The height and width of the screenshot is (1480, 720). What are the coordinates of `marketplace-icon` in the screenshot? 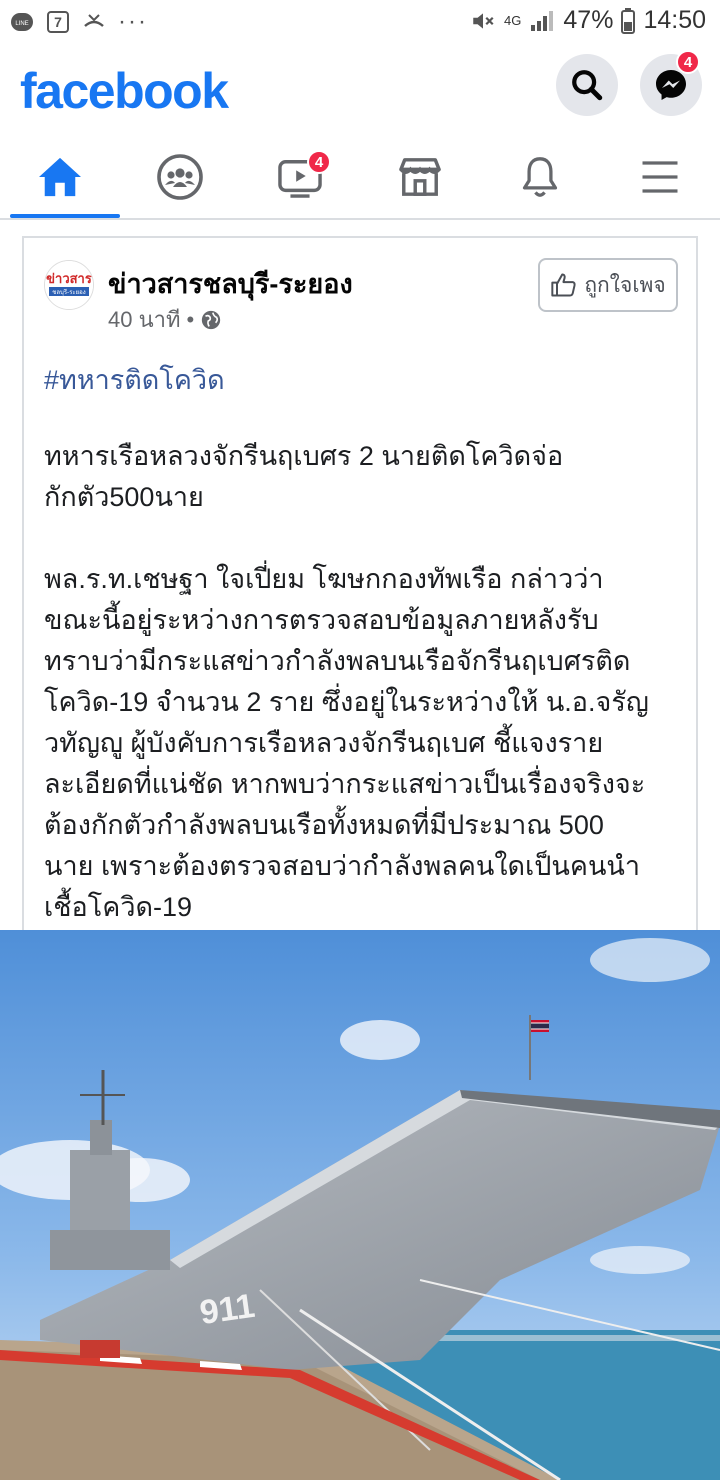 It's located at (420, 177).